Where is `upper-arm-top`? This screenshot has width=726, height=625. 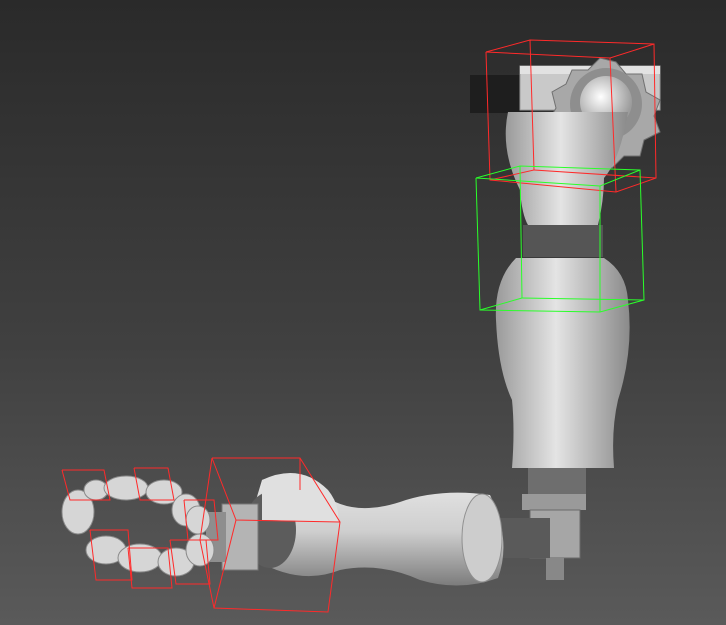
upper-arm-top is located at coordinates (566, 184).